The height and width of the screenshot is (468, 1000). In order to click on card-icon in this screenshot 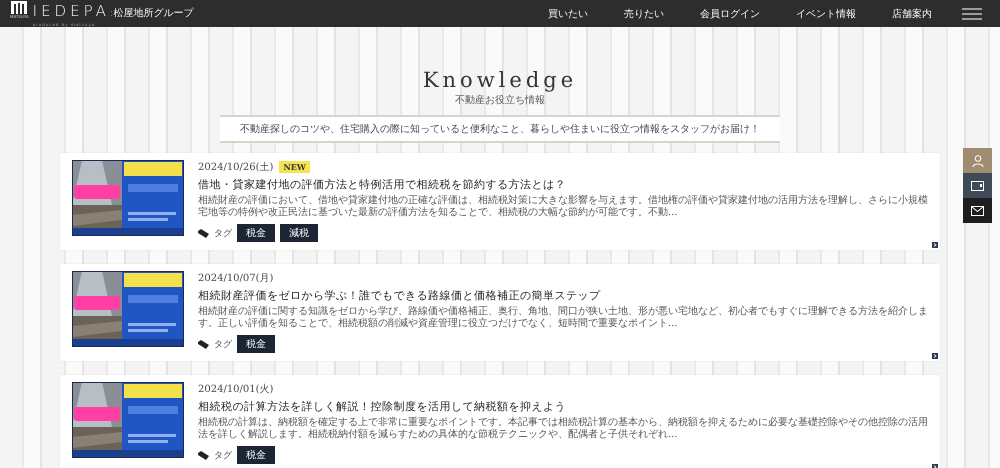, I will do `click(977, 185)`.